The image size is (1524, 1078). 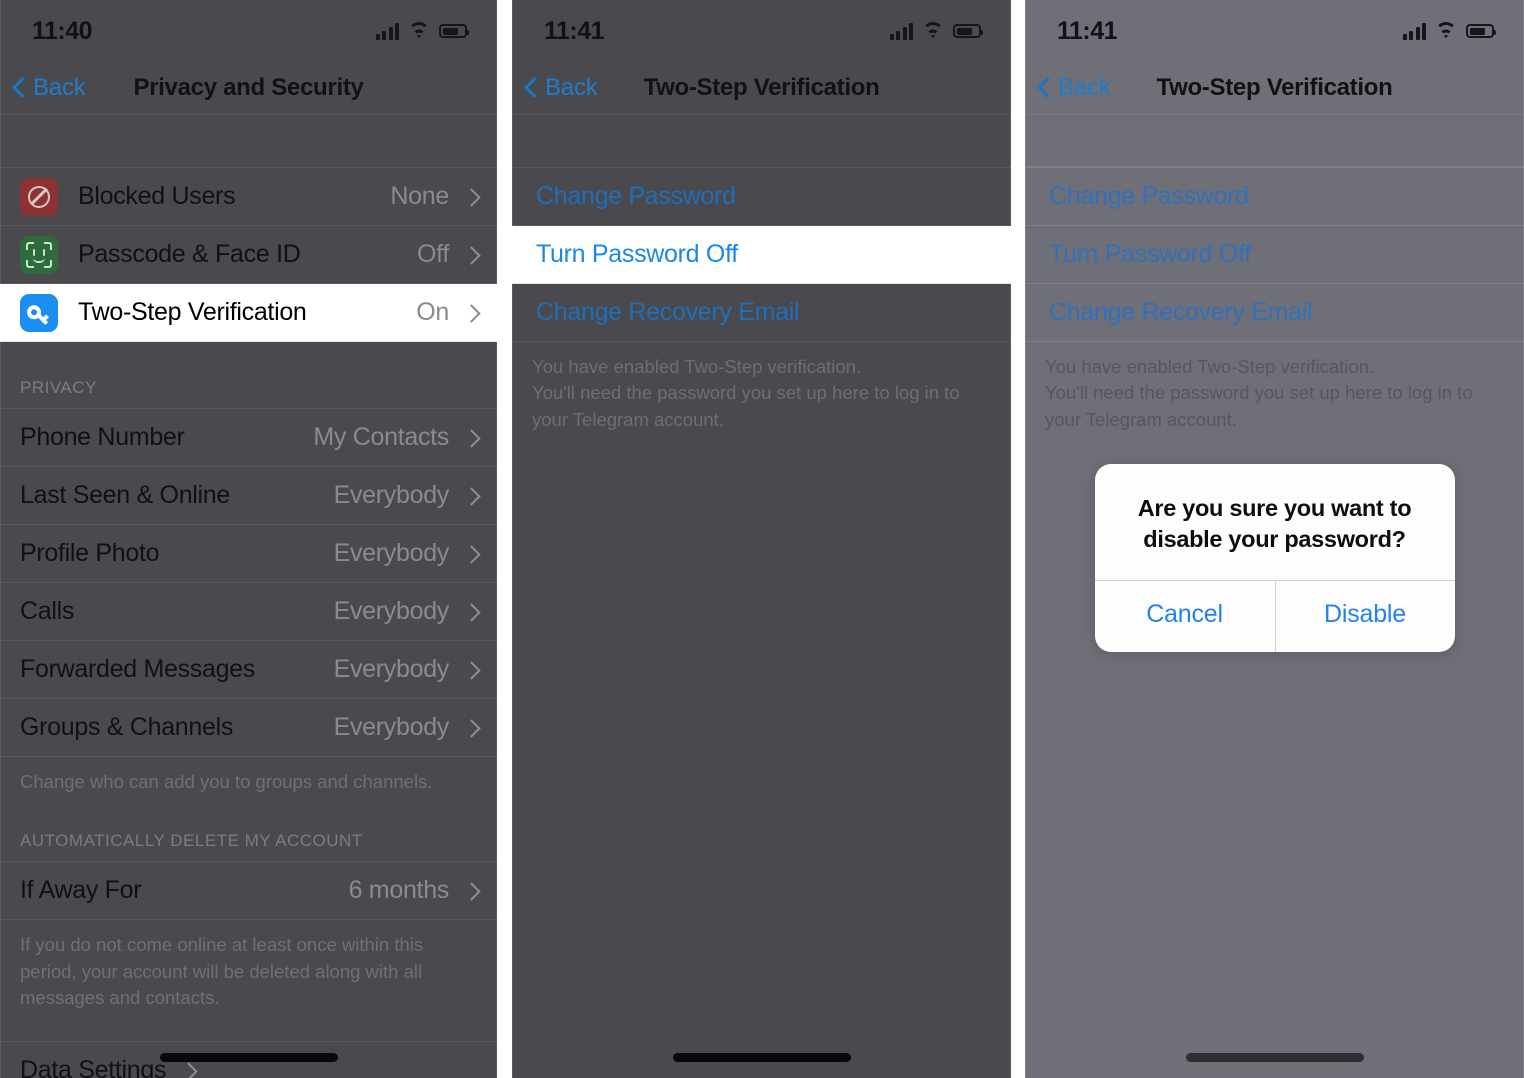 I want to click on face-id-icon, so click(x=39, y=254).